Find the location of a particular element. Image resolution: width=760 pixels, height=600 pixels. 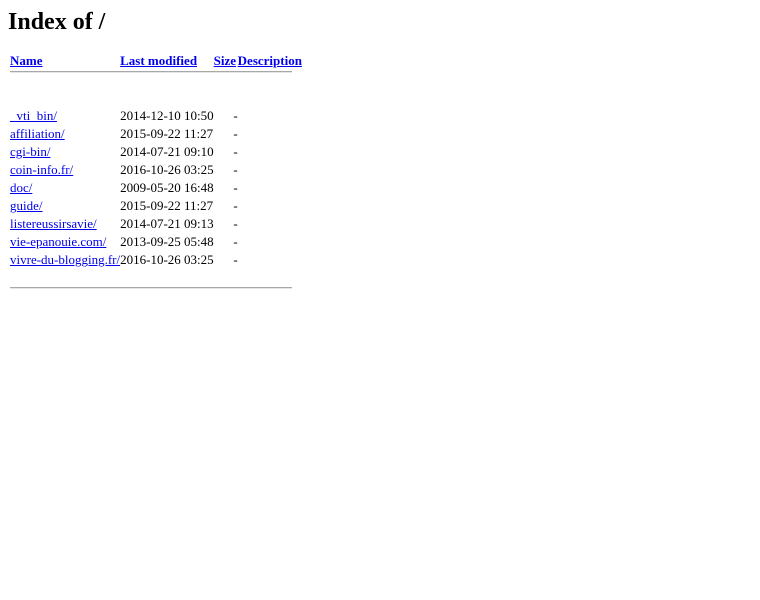

directory-entry-name-cell: _vti_bin/ is located at coordinates (65, 116).